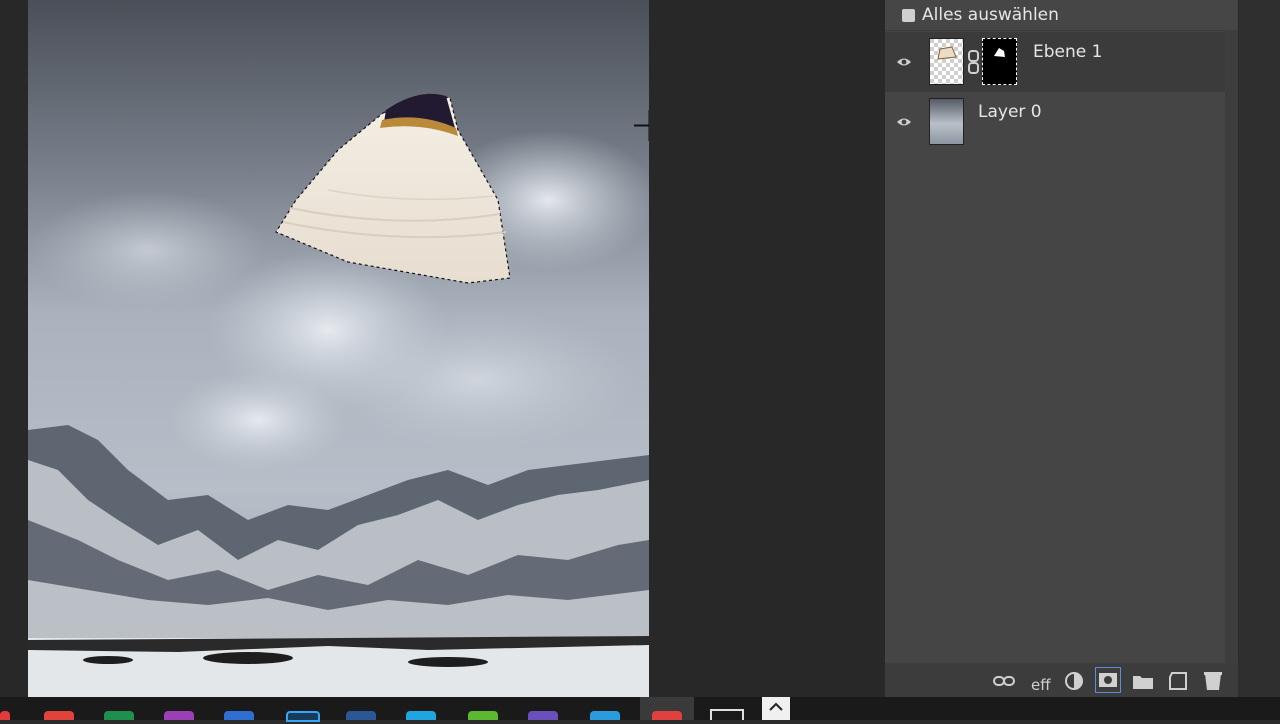  I want to click on chain-link-icon, so click(974, 62).